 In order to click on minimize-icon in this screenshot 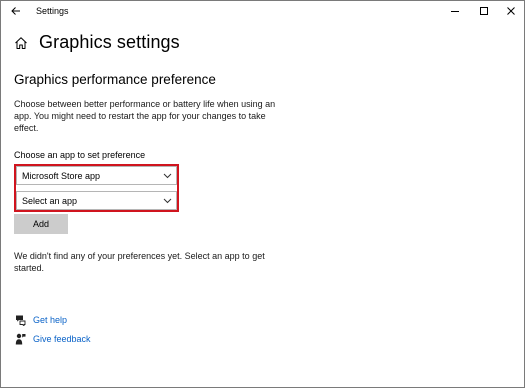, I will do `click(455, 11)`.